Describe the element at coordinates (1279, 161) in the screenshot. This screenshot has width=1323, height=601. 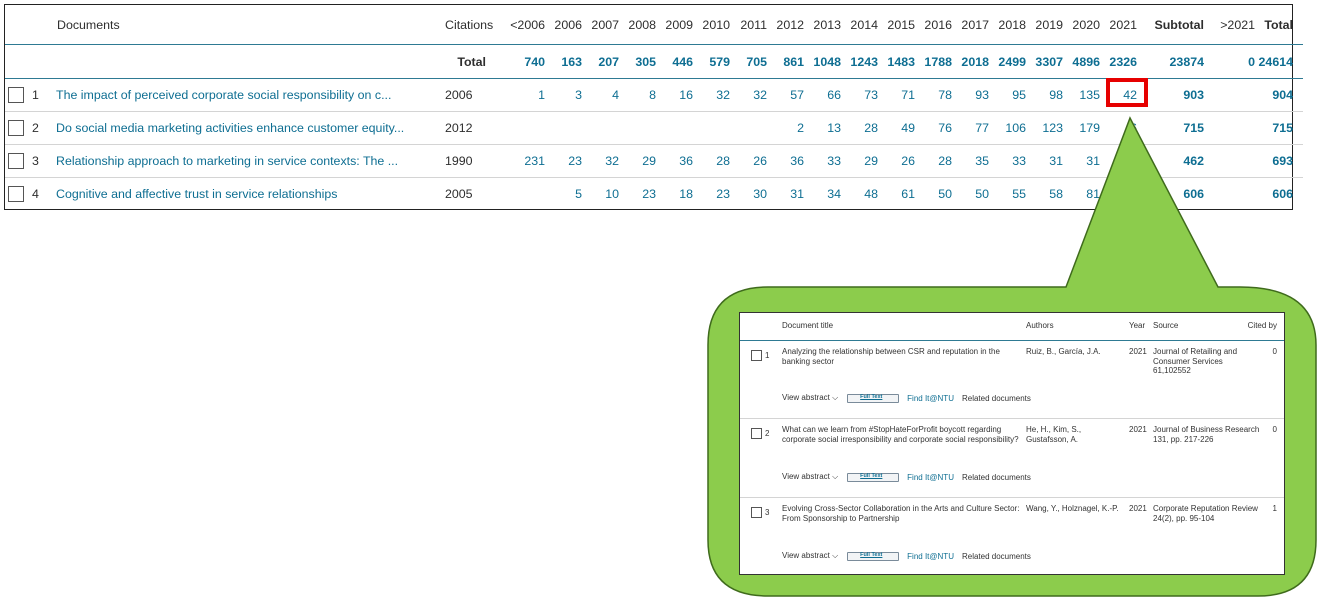
I see `row-total: 693` at that location.